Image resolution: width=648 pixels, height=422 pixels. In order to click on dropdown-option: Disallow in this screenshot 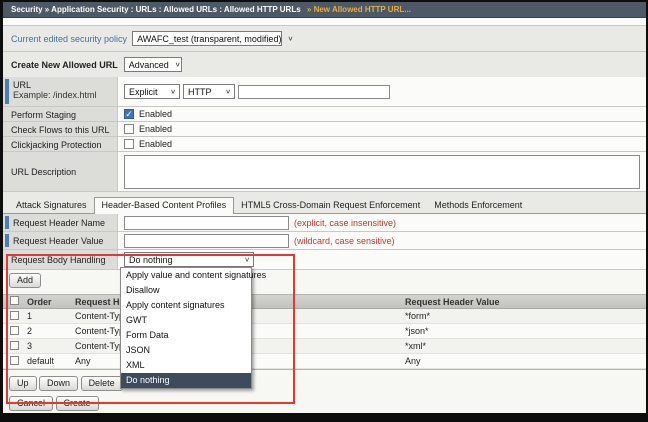, I will do `click(186, 290)`.